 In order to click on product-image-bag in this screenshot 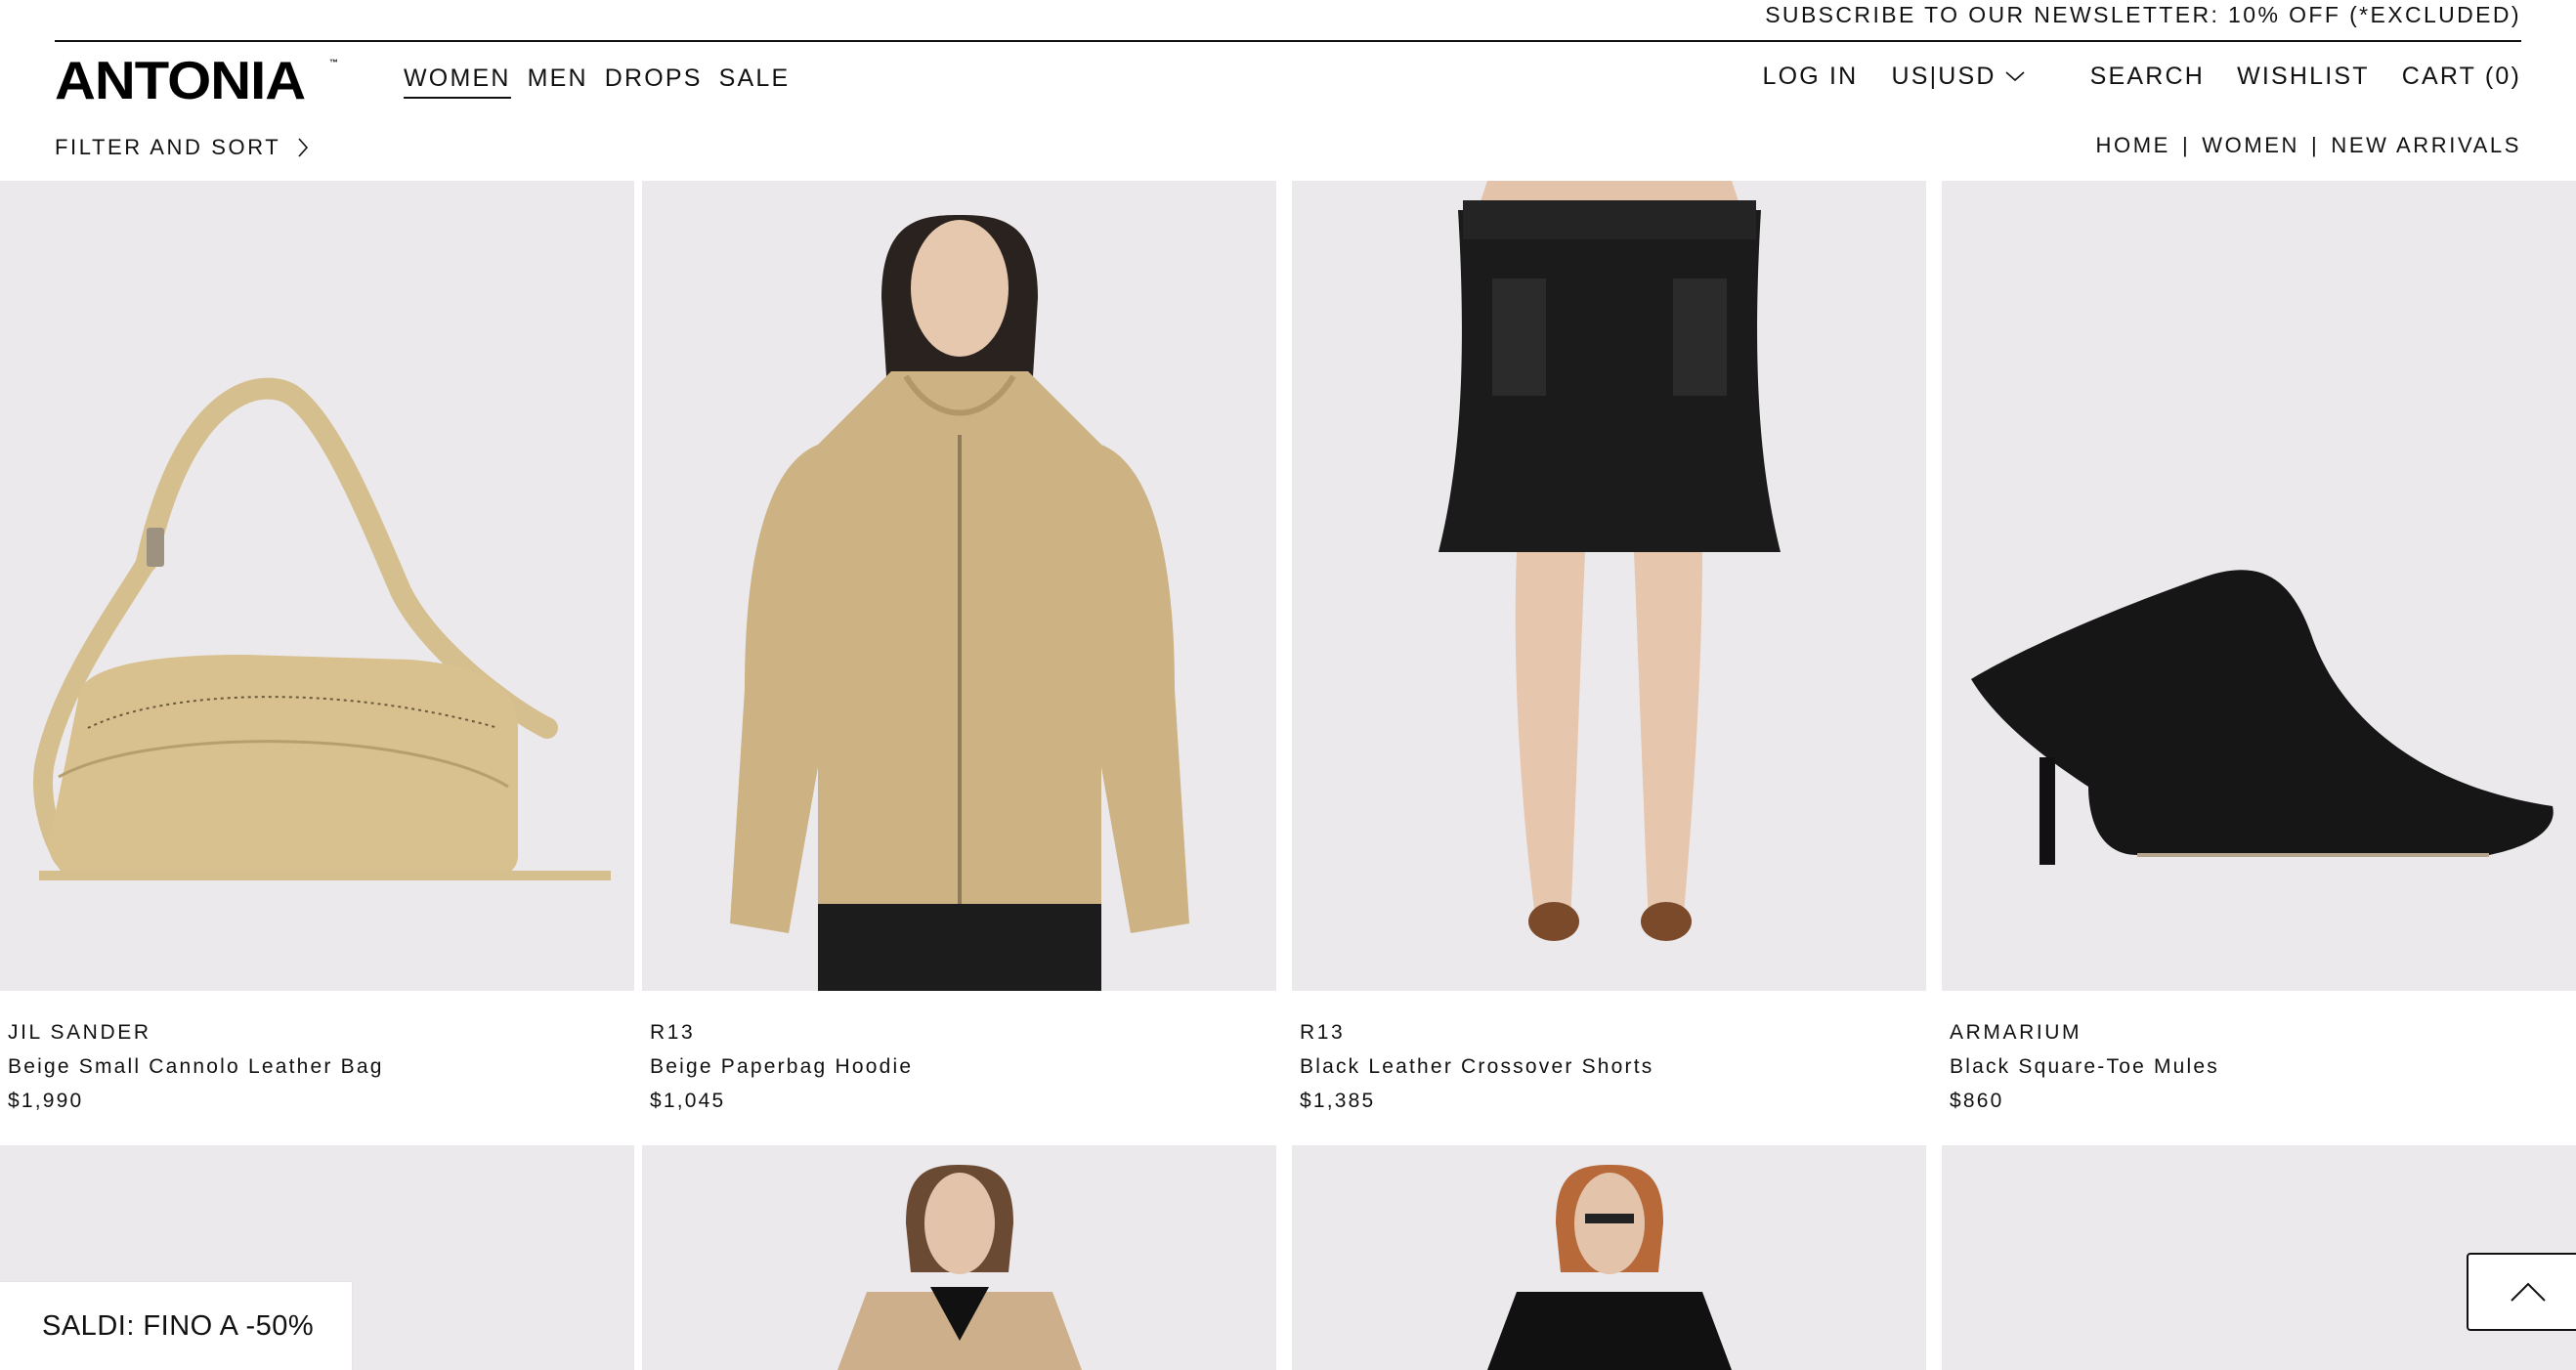, I will do `click(317, 586)`.